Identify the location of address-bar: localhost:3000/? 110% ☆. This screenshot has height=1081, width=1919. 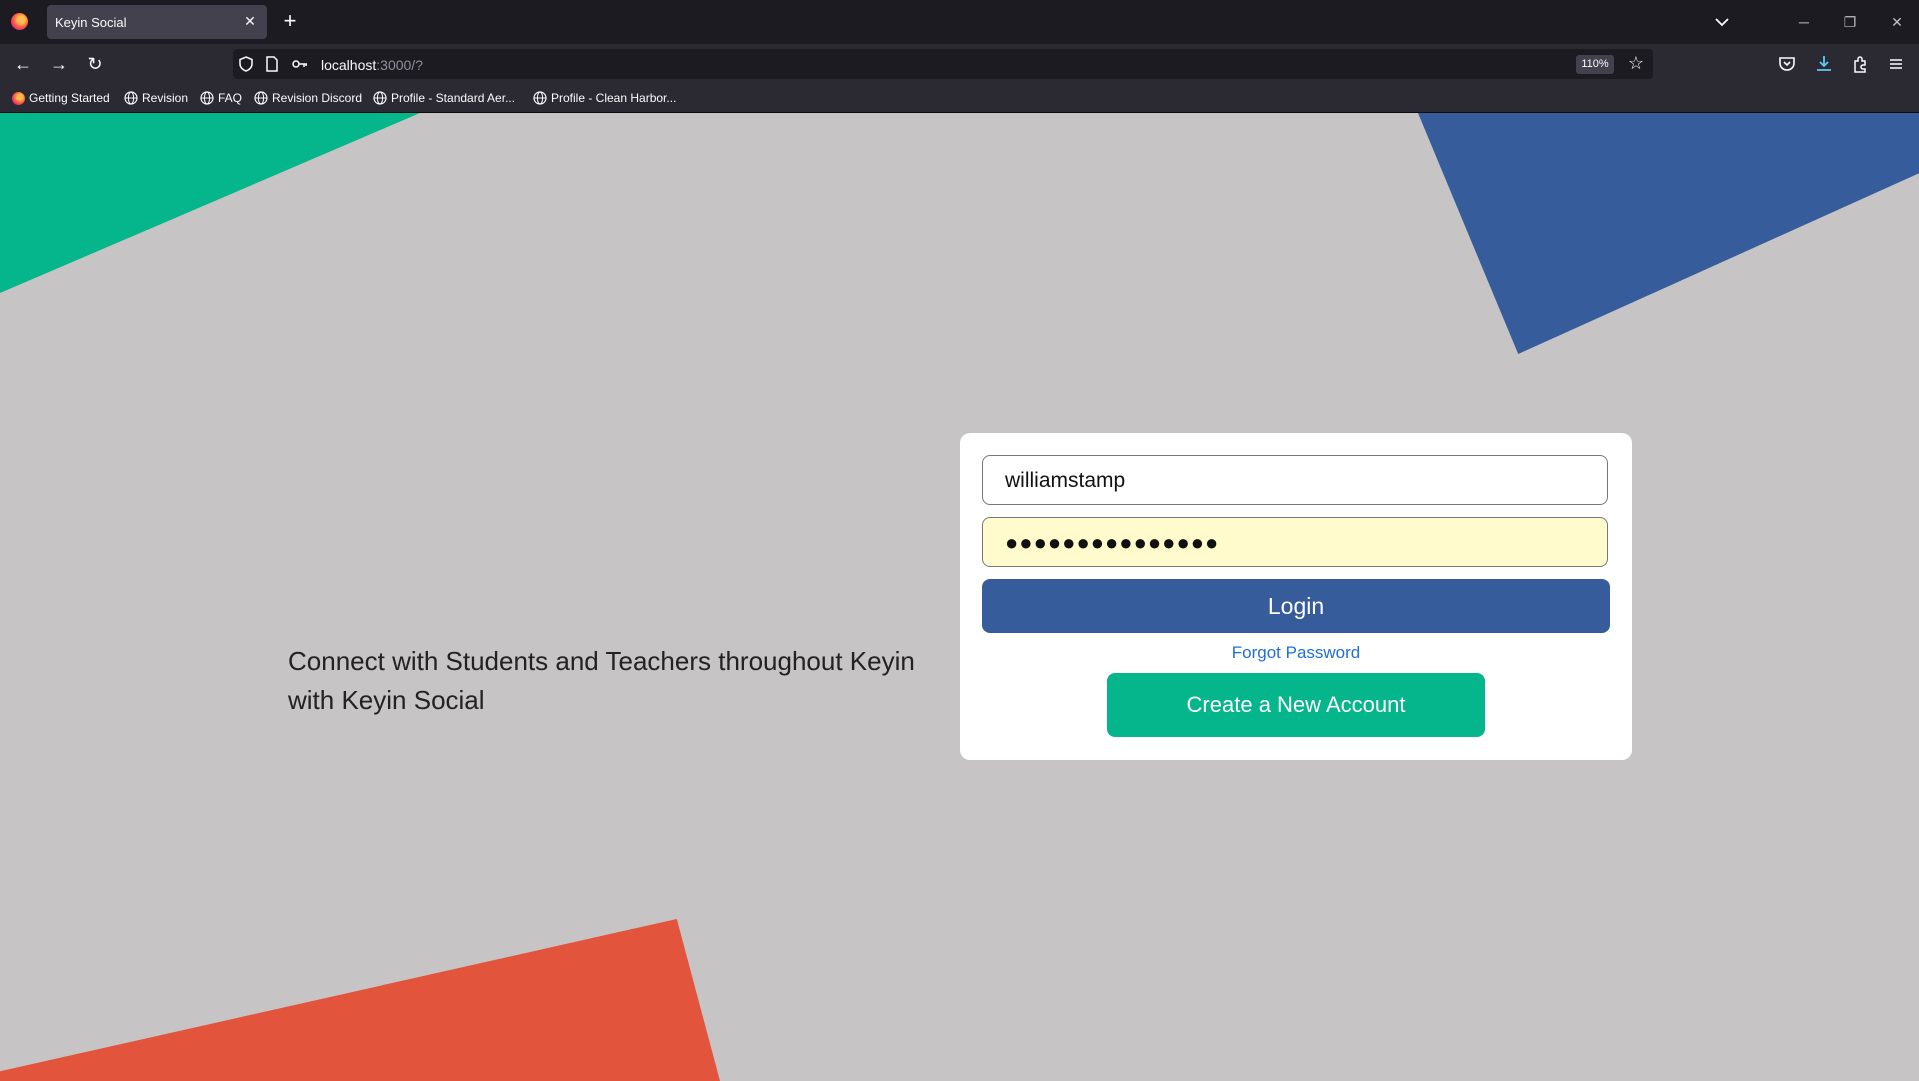
(943, 64).